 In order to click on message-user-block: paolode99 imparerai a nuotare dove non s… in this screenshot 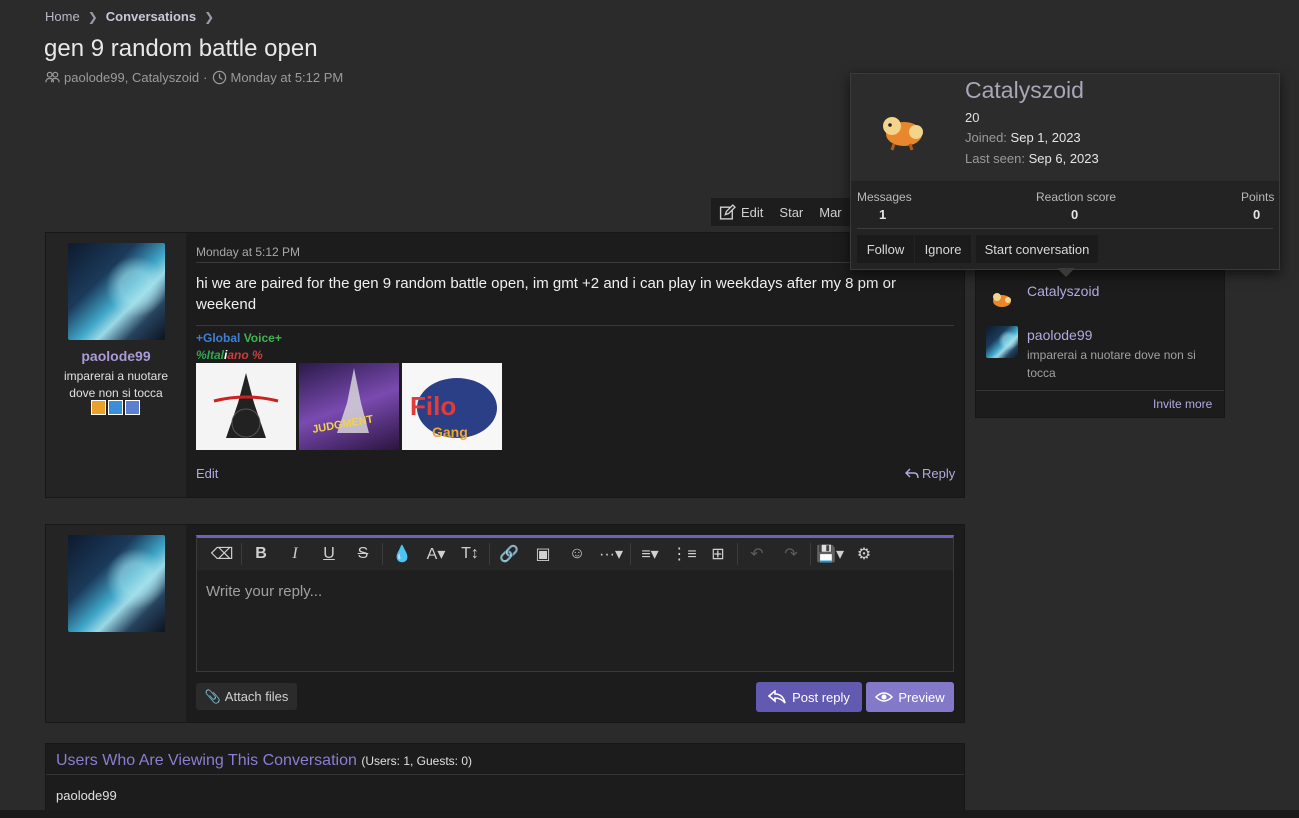, I will do `click(116, 365)`.